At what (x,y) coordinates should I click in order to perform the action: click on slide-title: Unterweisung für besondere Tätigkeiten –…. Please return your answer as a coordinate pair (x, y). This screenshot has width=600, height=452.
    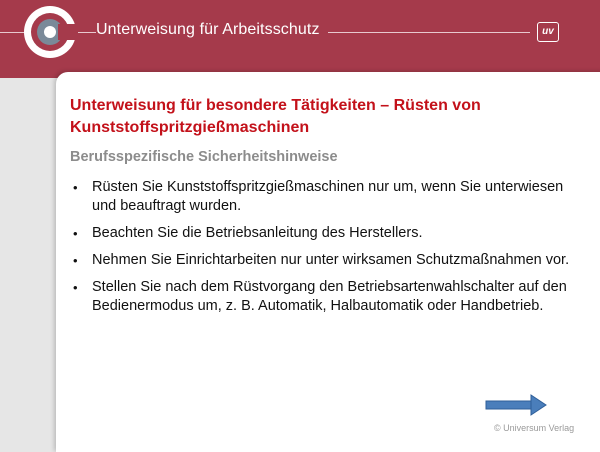
    Looking at the image, I should click on (275, 116).